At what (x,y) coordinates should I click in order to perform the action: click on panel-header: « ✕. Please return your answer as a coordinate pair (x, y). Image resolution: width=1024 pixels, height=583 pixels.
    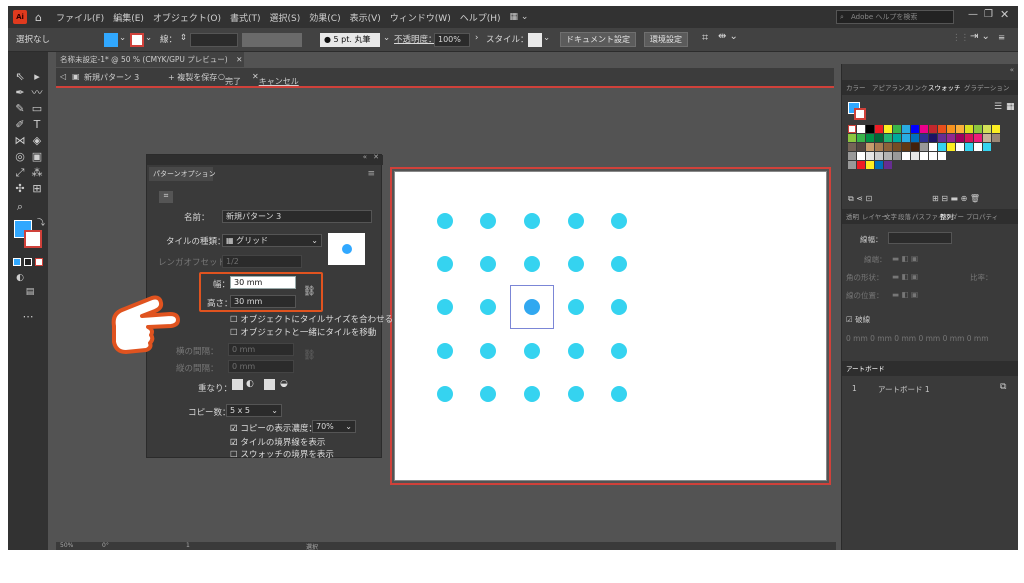
    Looking at the image, I should click on (265, 159).